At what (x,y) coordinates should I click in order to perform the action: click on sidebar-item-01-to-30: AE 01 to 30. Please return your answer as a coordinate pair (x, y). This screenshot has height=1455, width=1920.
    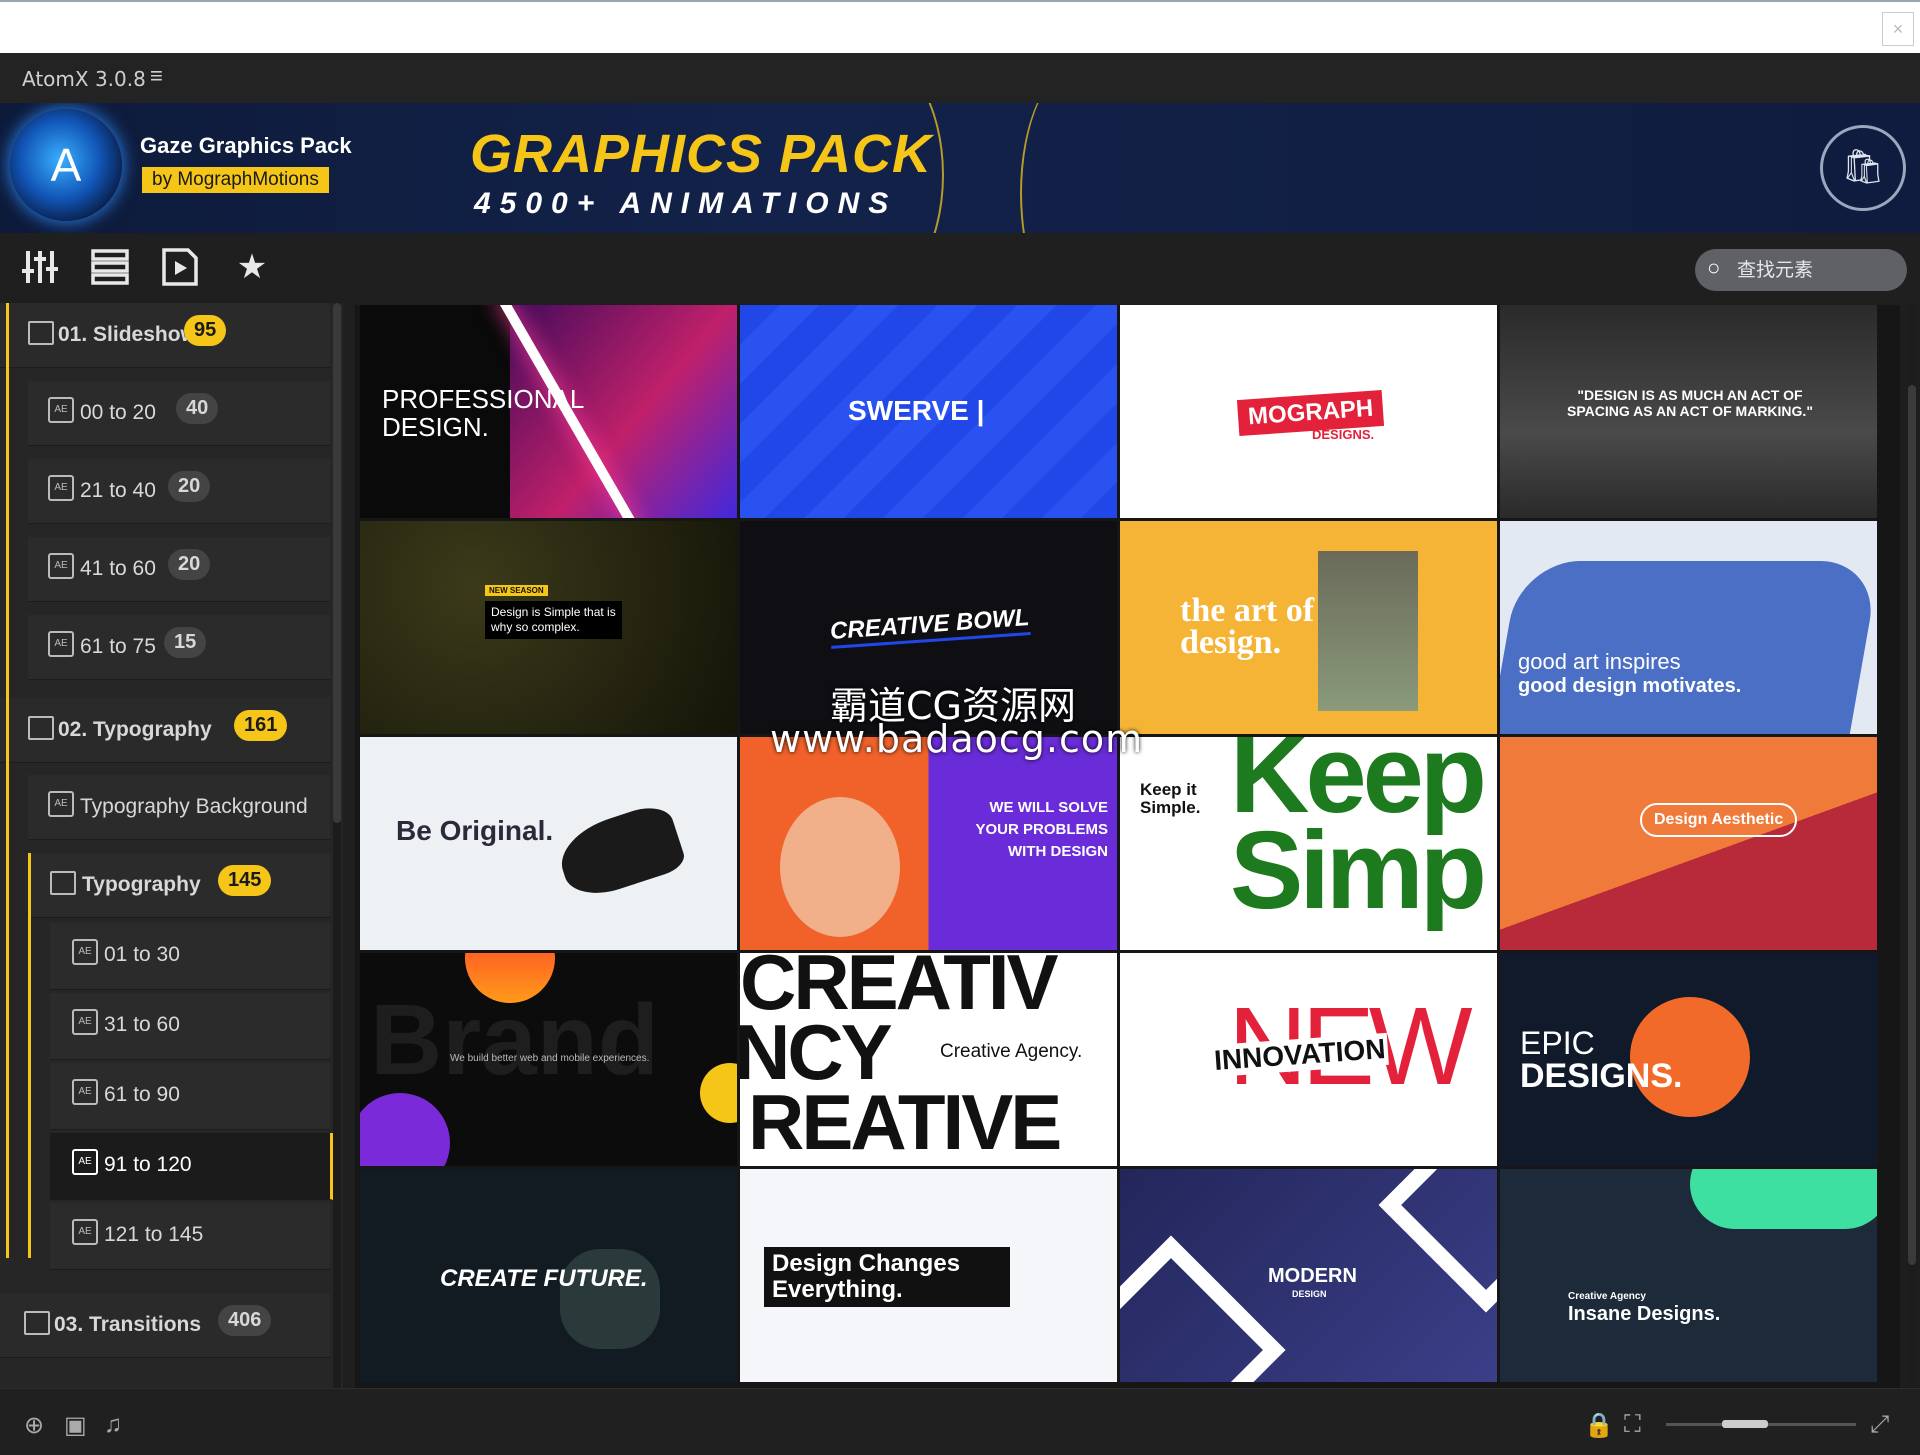
    Looking at the image, I should click on (190, 956).